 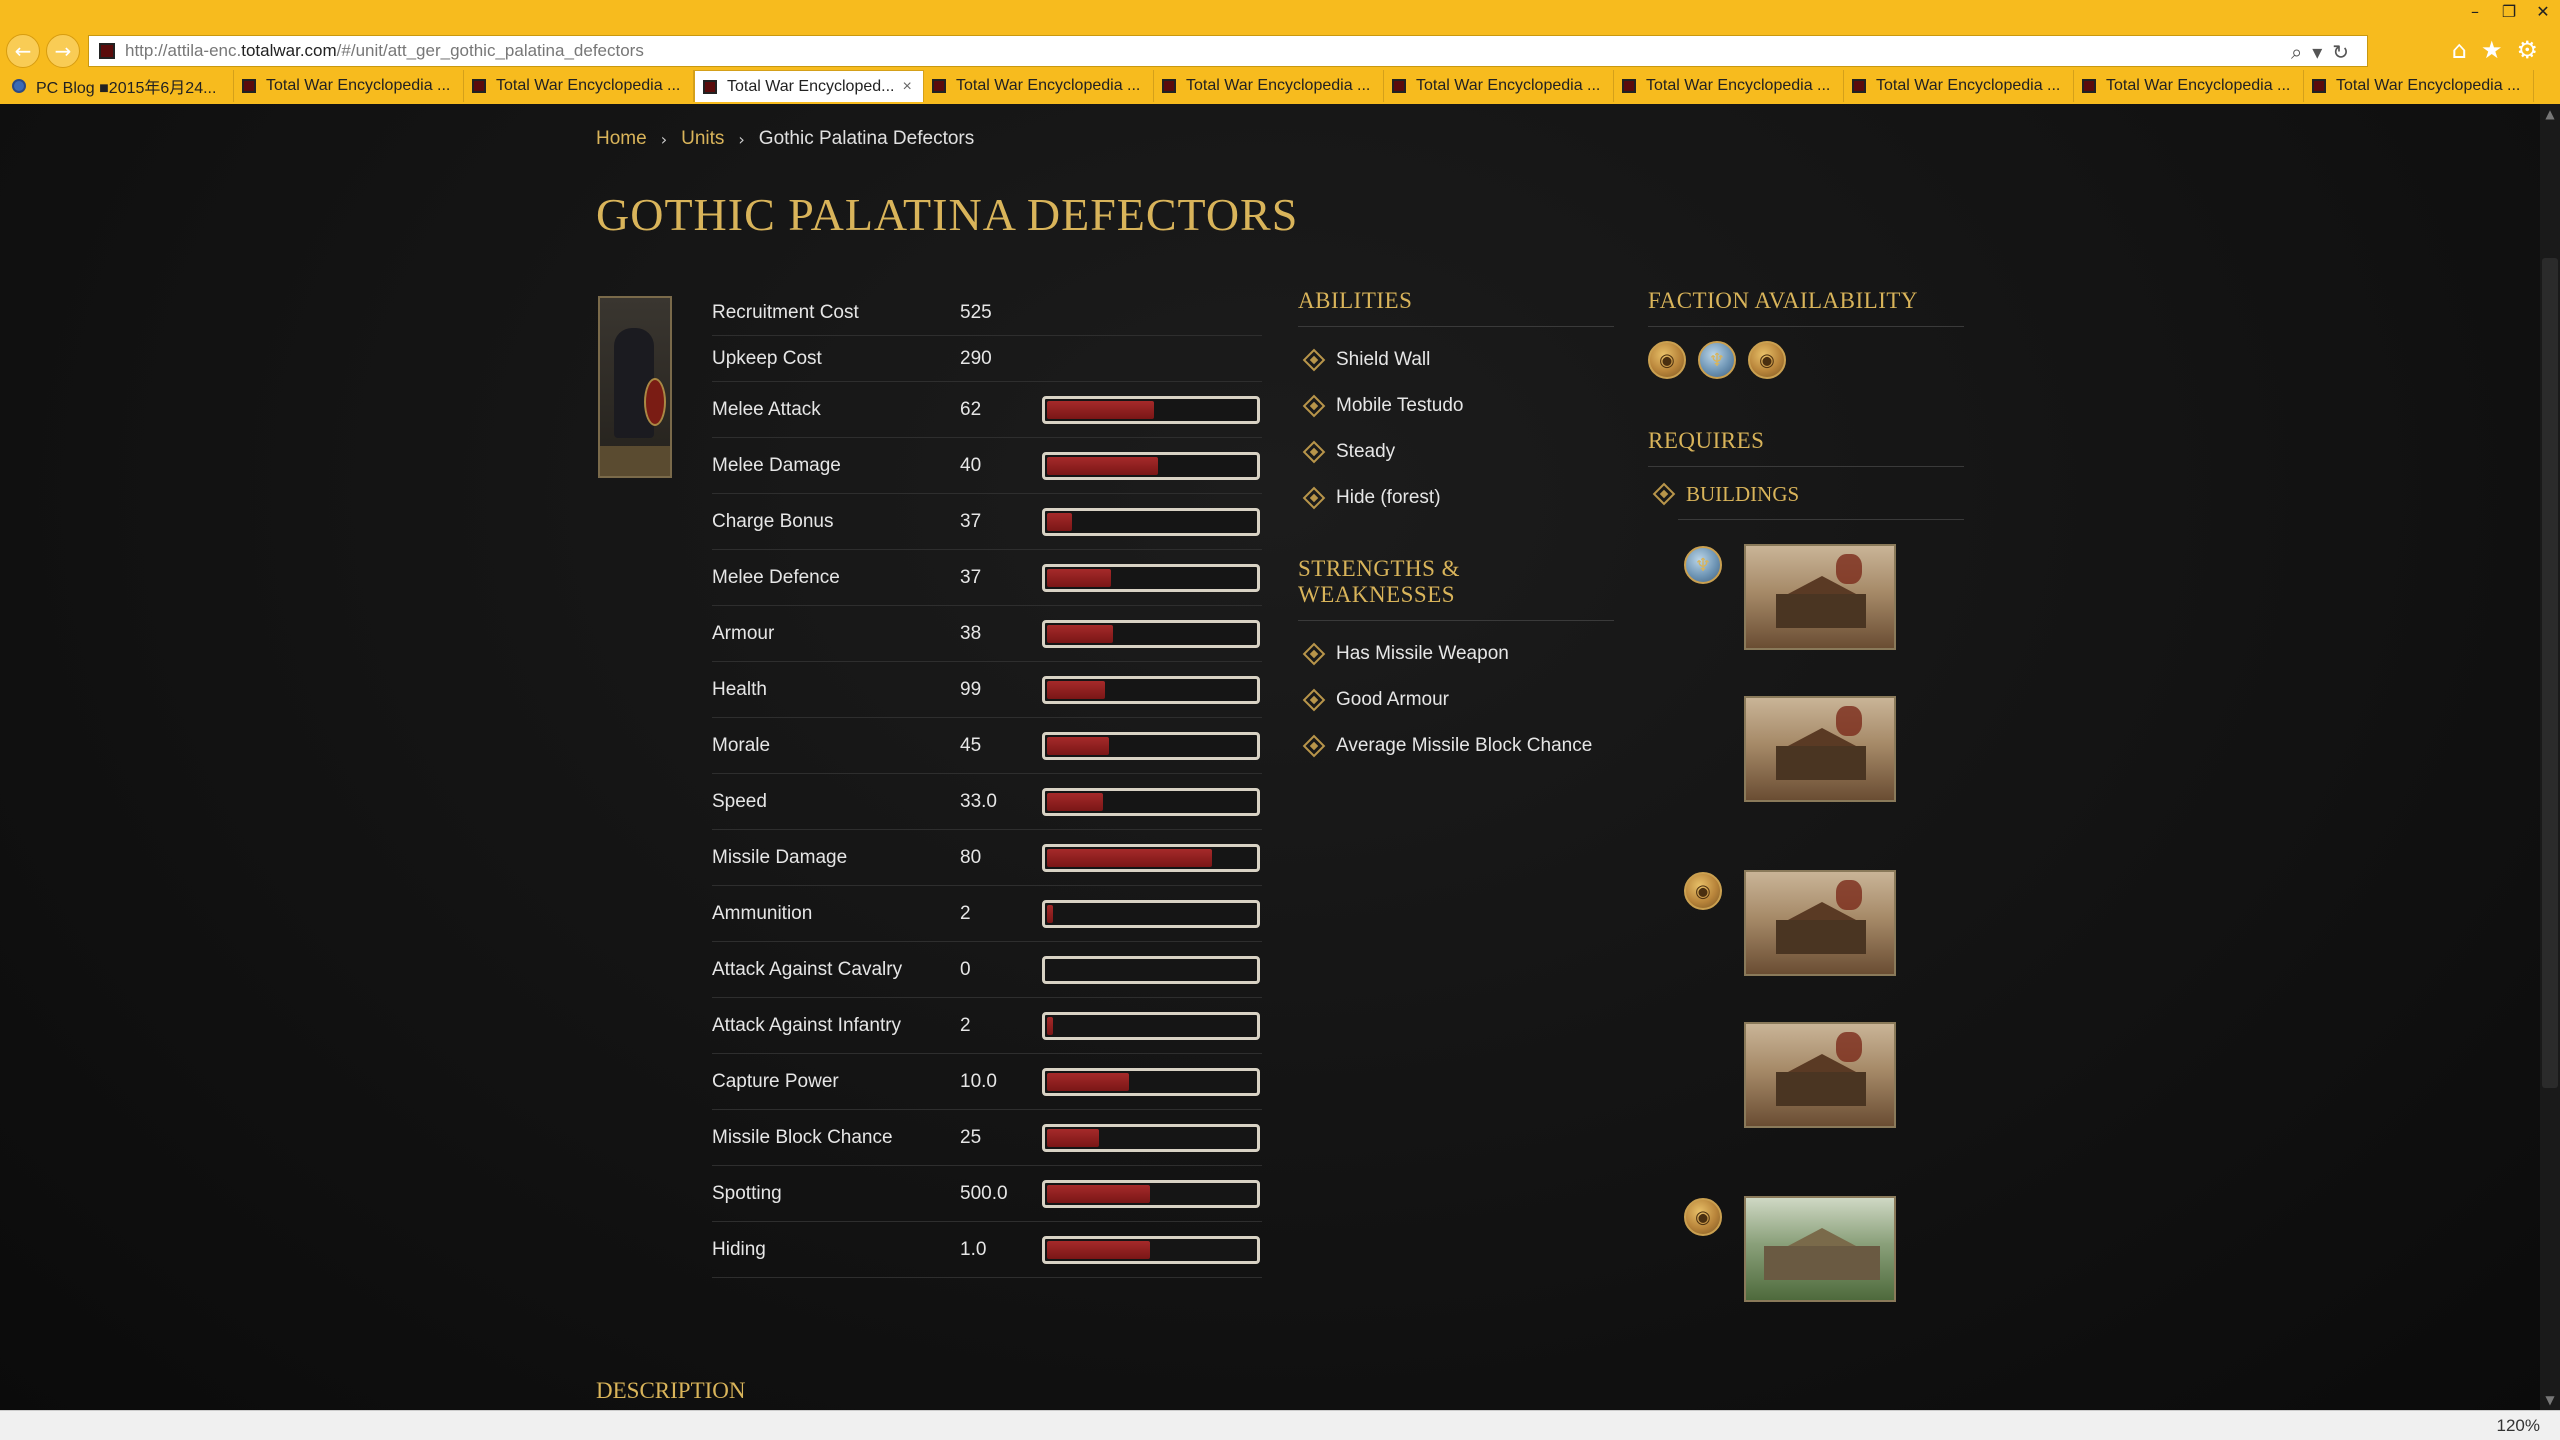 What do you see at coordinates (2301, 52) in the screenshot?
I see `search-icon: ⌕` at bounding box center [2301, 52].